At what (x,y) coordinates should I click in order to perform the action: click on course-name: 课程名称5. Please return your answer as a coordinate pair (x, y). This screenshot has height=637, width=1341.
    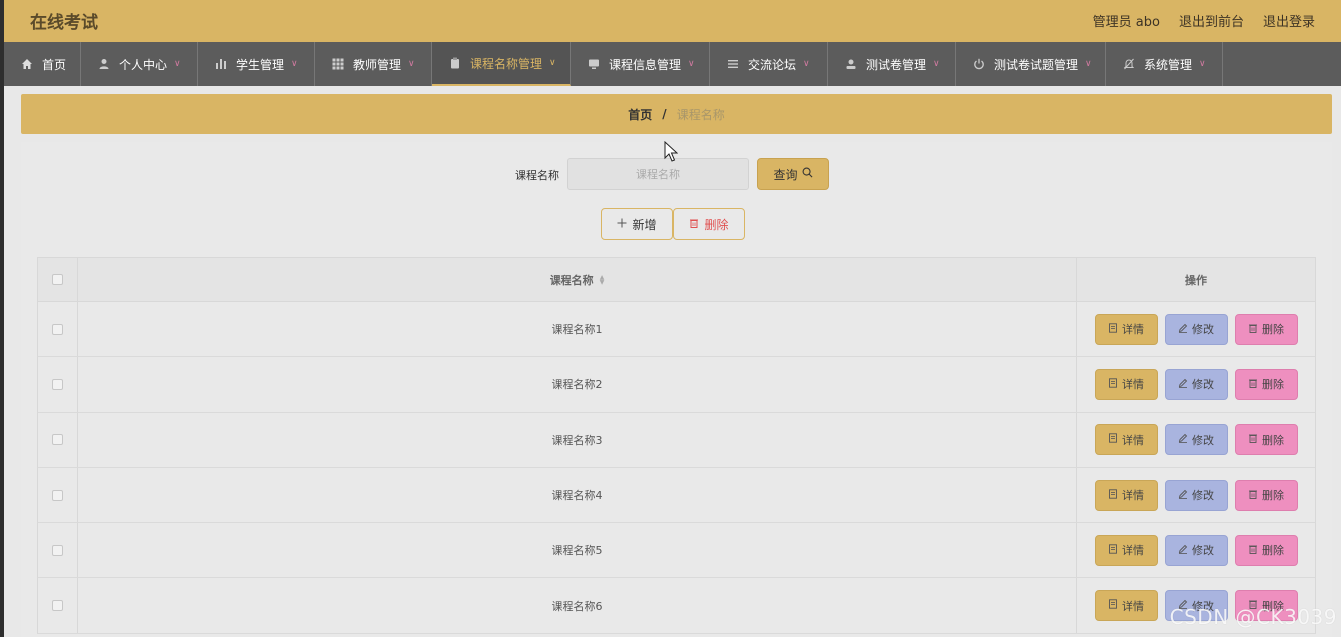
    Looking at the image, I should click on (577, 551).